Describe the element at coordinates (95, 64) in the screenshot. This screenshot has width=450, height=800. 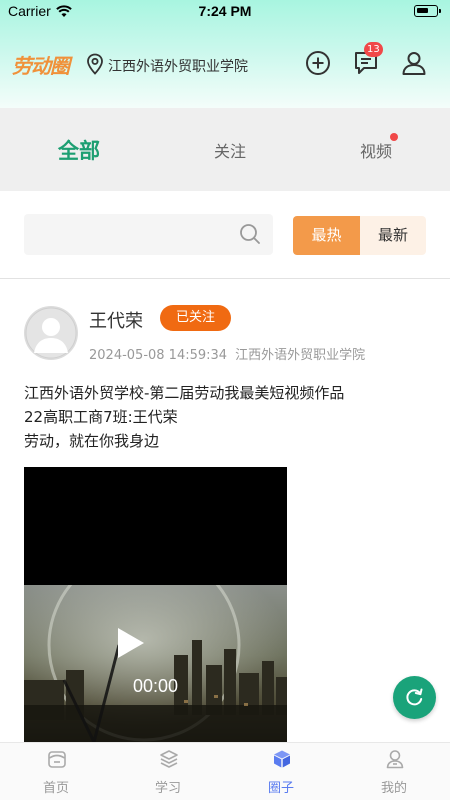
I see `location-pin-icon` at that location.